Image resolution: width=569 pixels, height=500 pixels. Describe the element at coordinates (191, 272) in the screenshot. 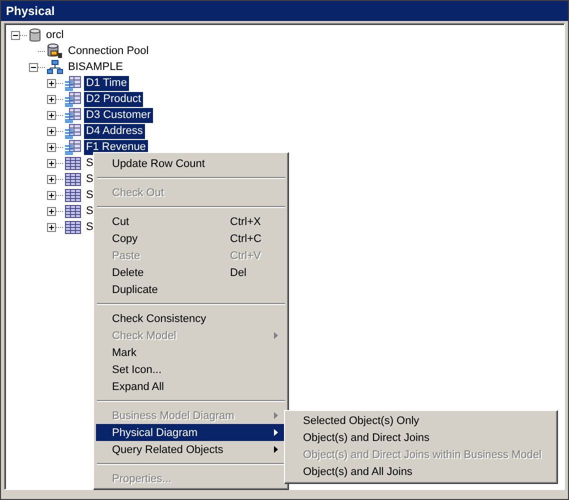

I see `menu-item: Delete Del` at that location.